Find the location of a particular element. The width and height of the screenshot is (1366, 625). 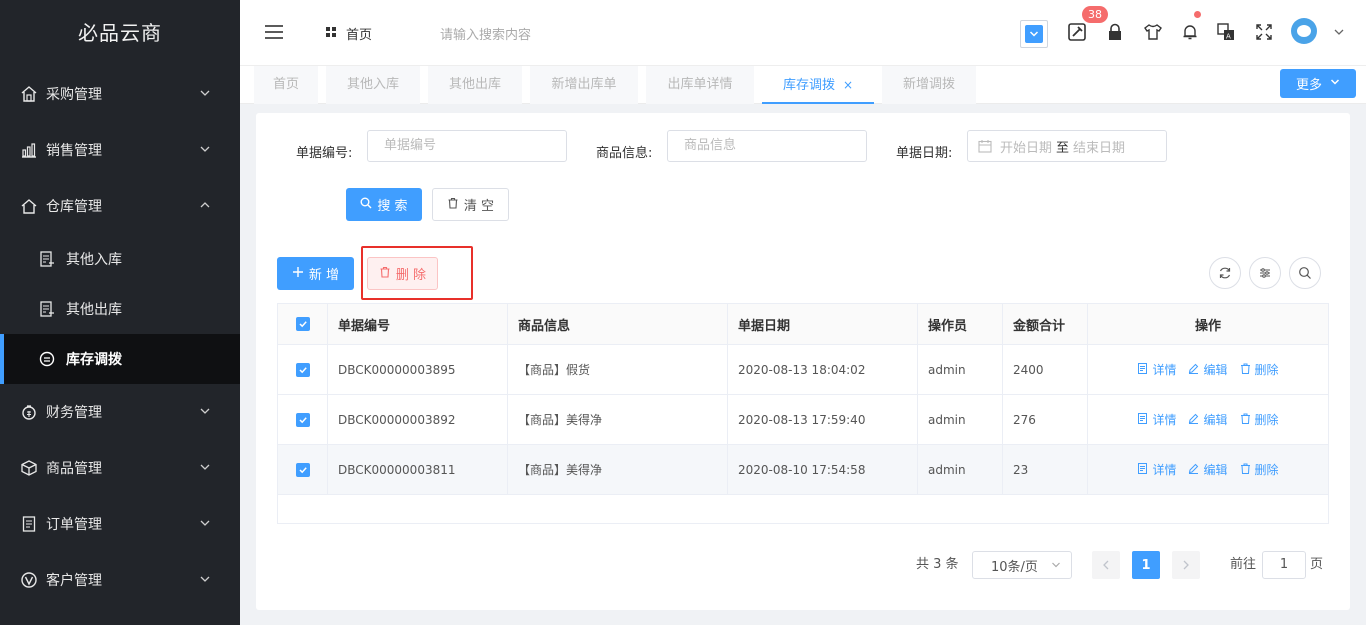

sidebar-item-purchase: 采购管理 is located at coordinates (120, 94).